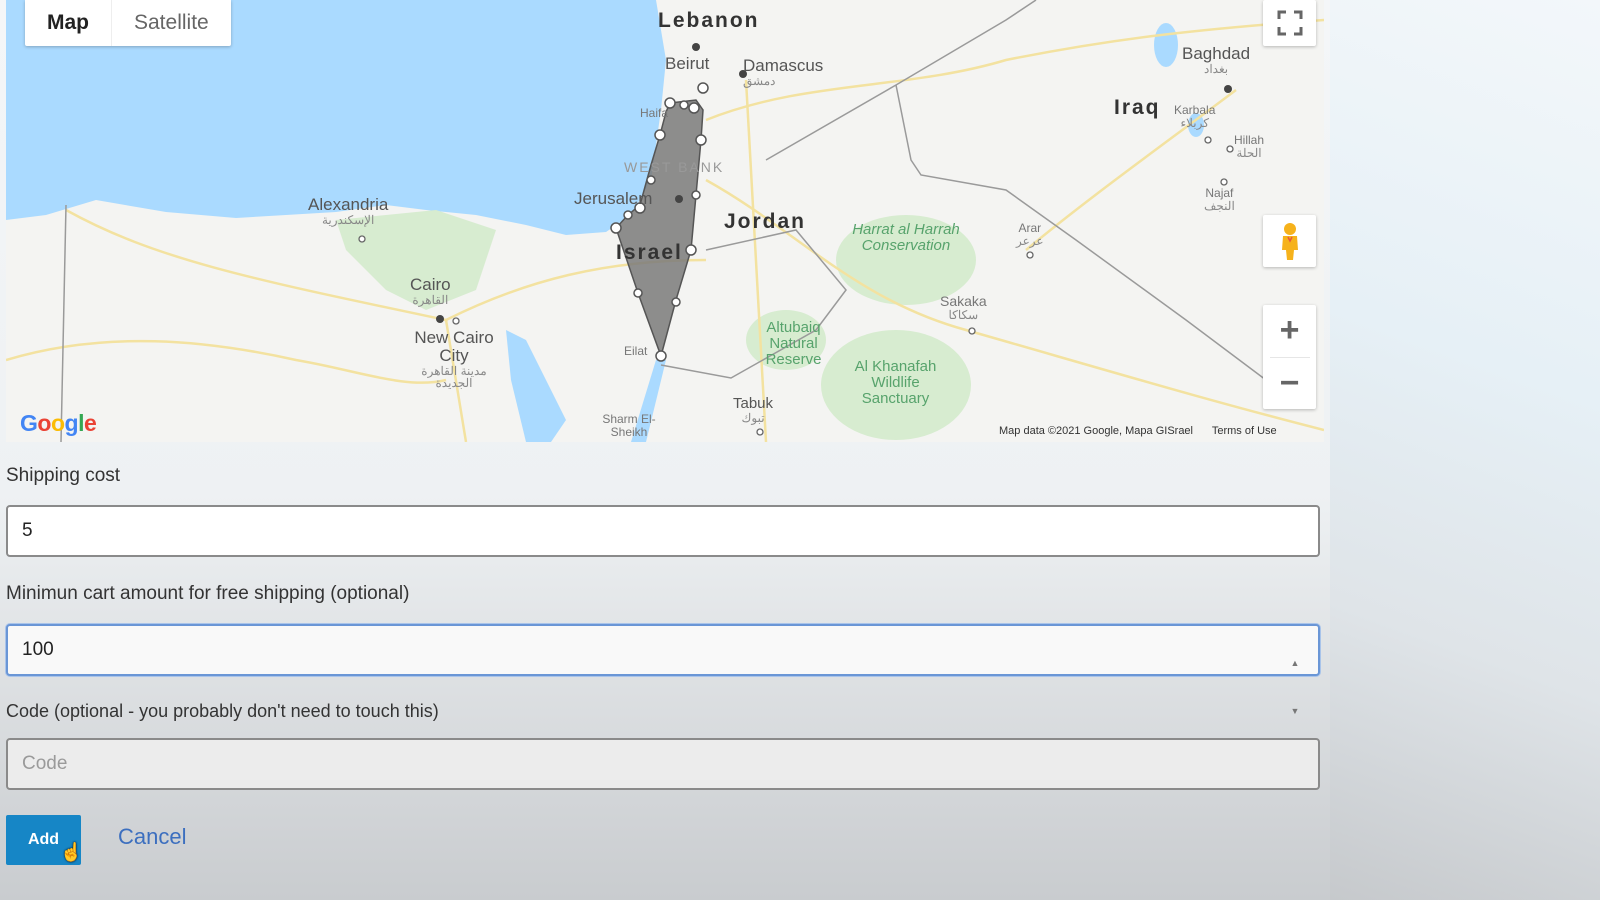 The height and width of the screenshot is (900, 1600). Describe the element at coordinates (629, 425) in the screenshot. I see `label-sharm: Sharm El-Sheikh` at that location.